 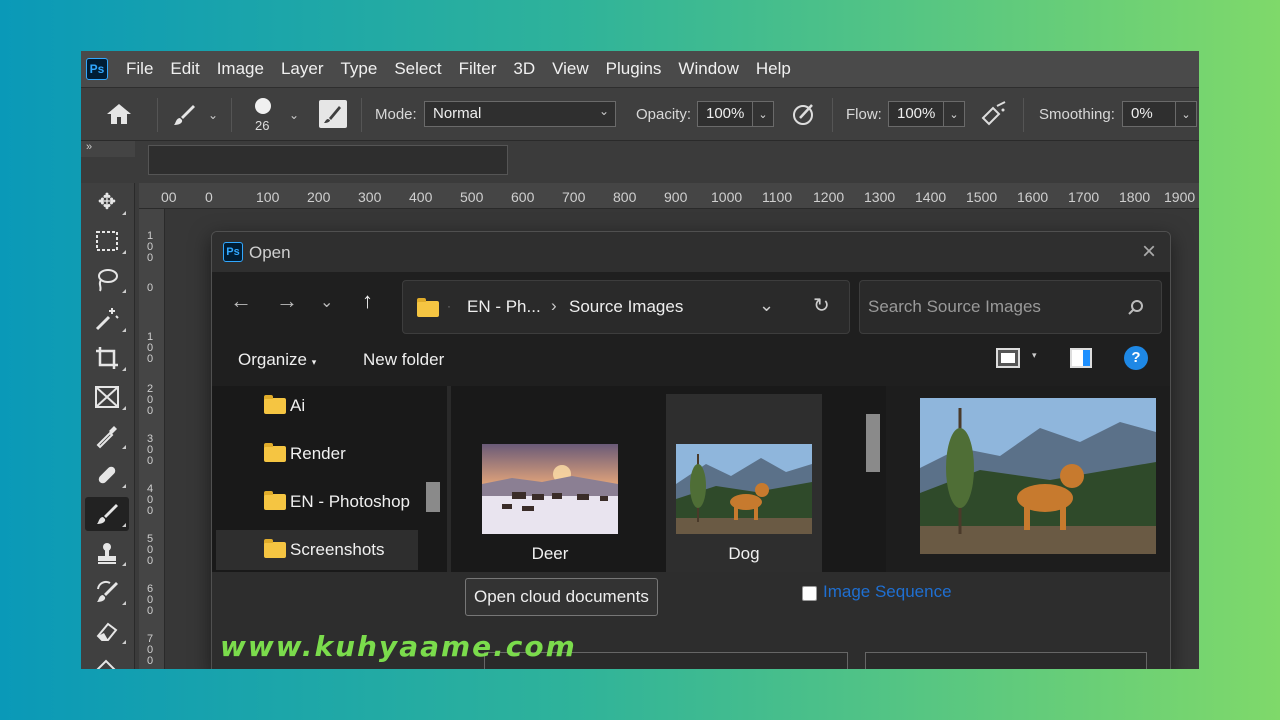 What do you see at coordinates (107, 436) in the screenshot?
I see `eyedropper-tool-icon` at bounding box center [107, 436].